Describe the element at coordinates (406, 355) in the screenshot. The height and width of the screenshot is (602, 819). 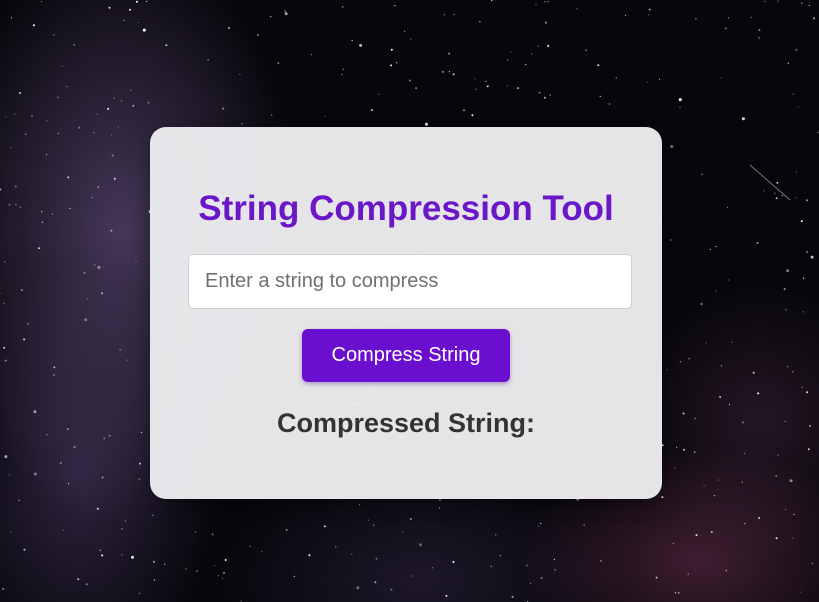
I see `compress-string-button: Compress String` at that location.